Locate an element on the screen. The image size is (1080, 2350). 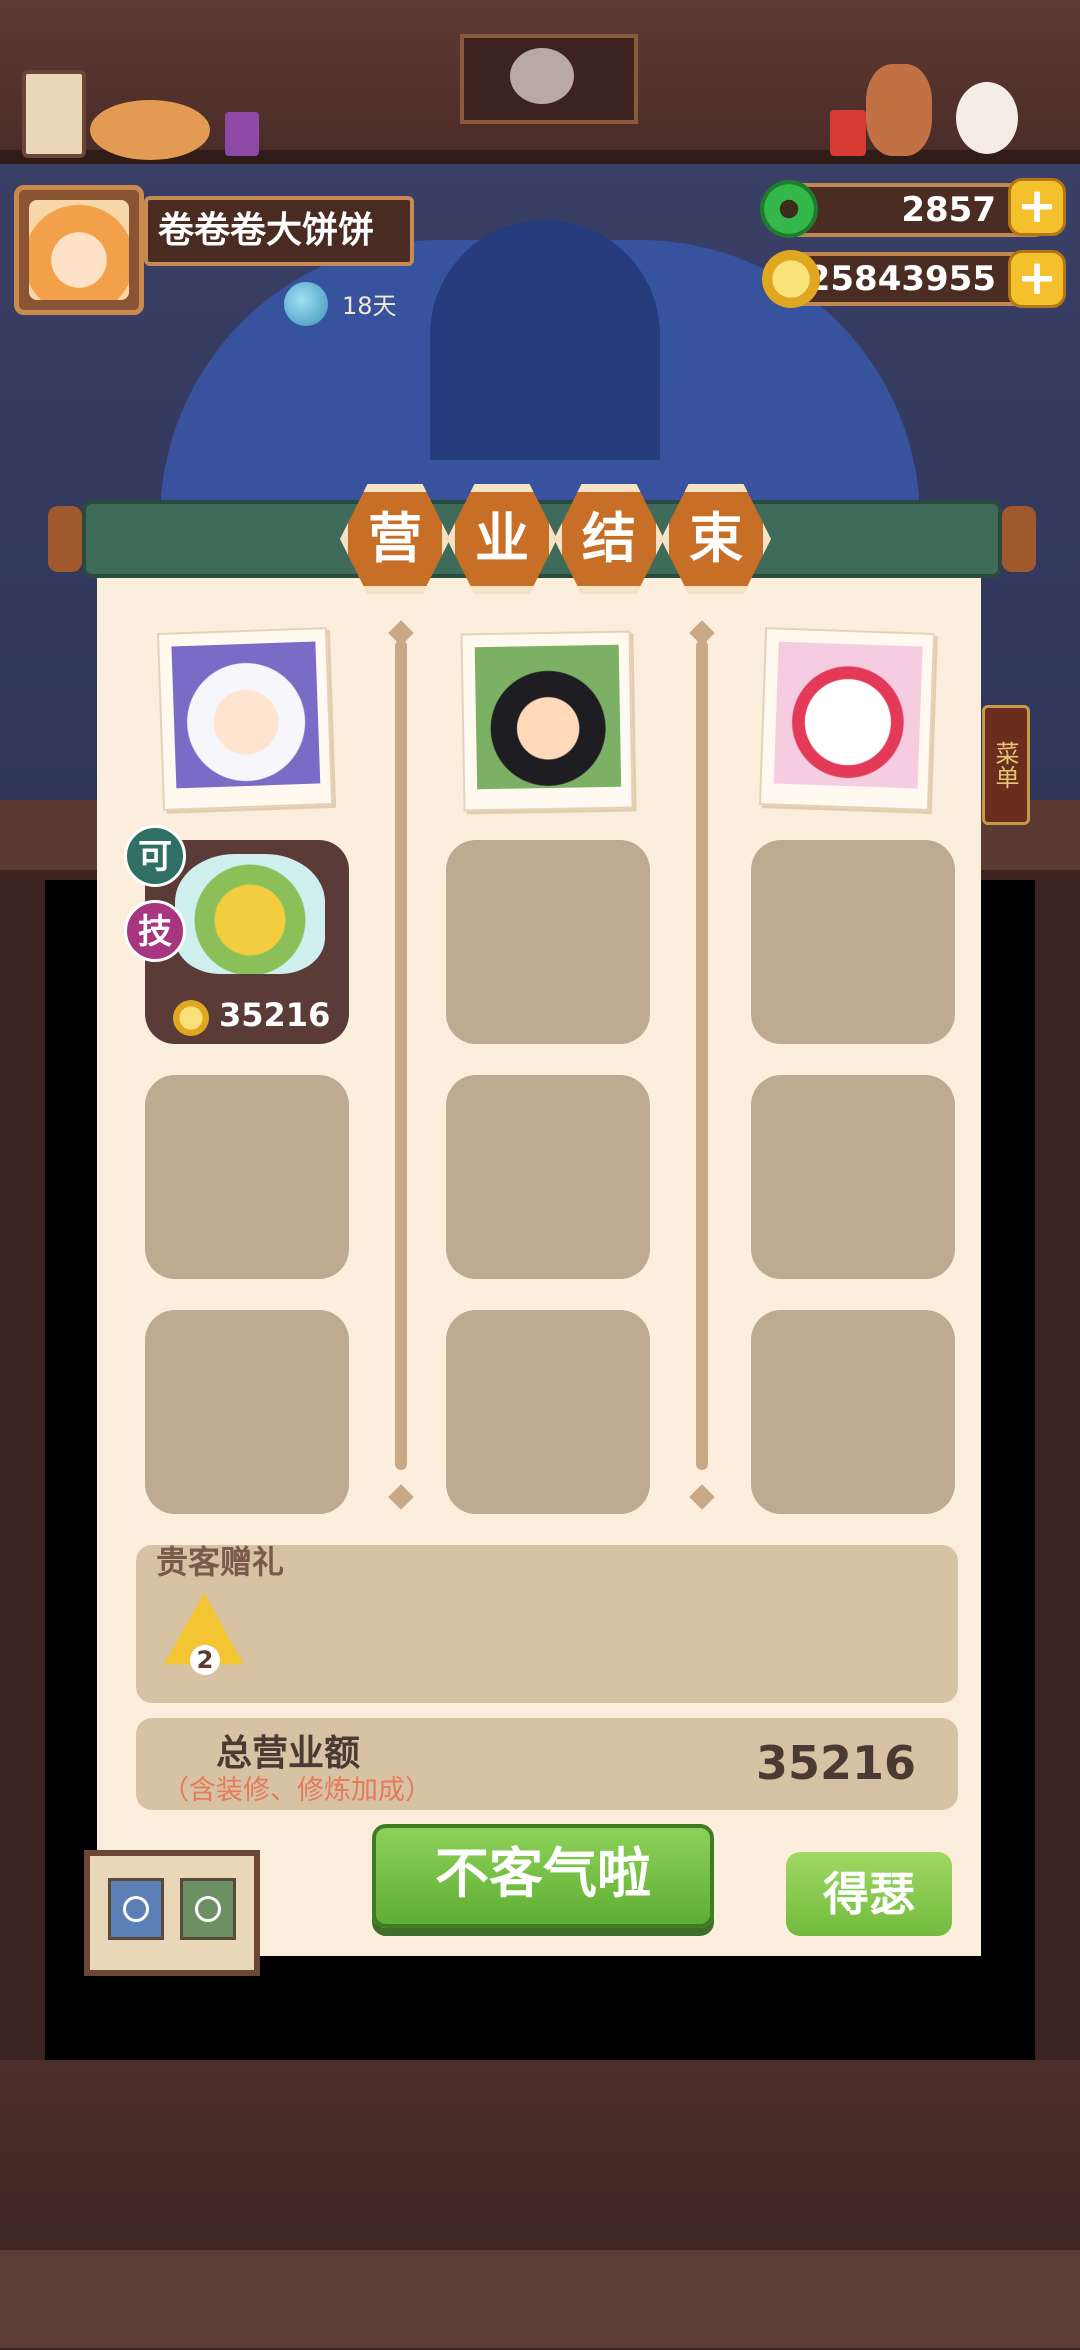
banner-rod-left is located at coordinates (65, 539).